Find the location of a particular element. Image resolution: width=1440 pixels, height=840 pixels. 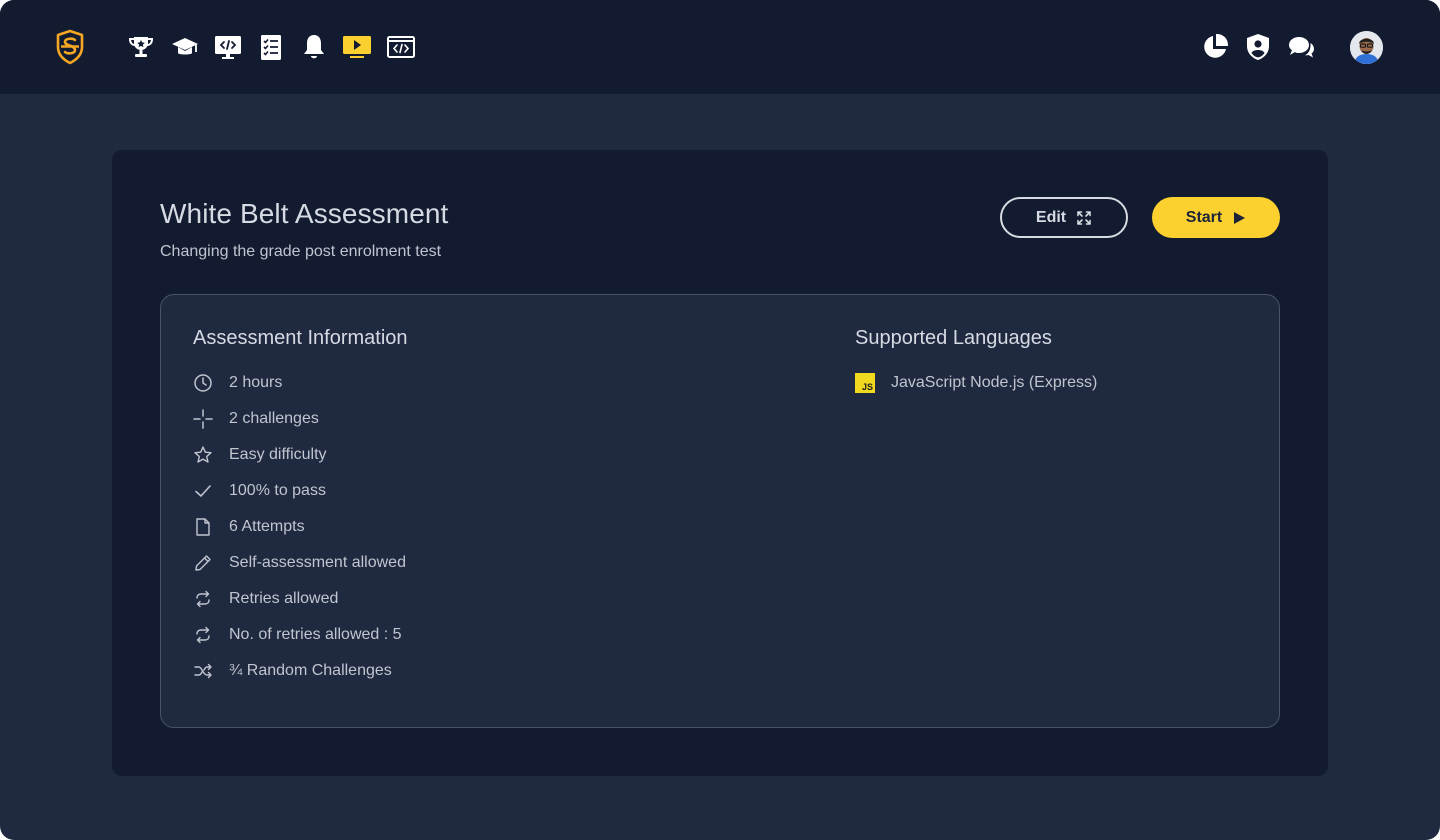

supported-languages-heading: Supported Languages is located at coordinates (953, 338).